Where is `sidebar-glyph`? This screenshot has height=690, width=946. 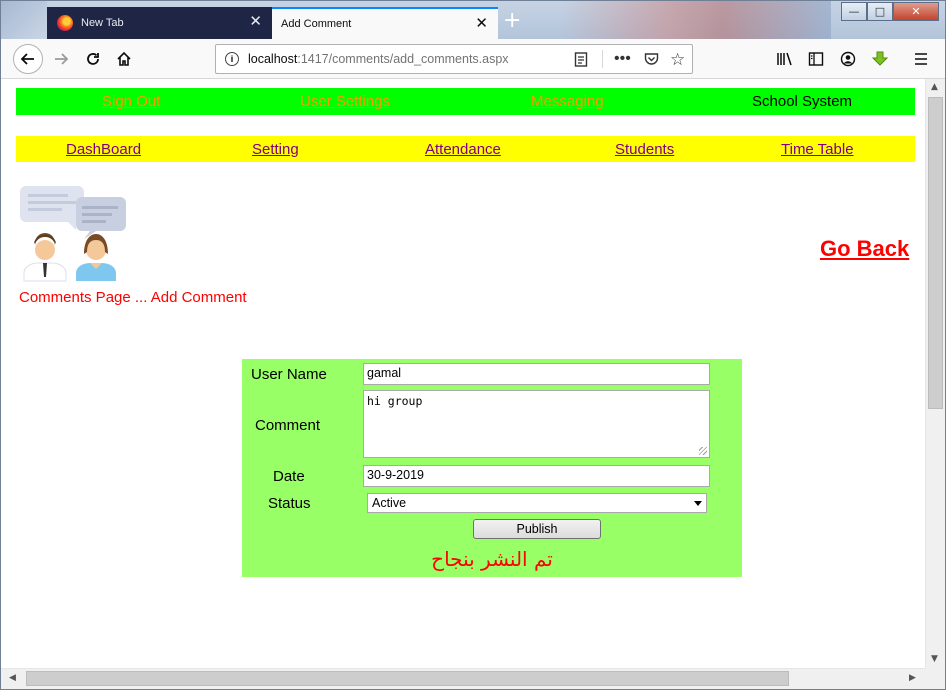 sidebar-glyph is located at coordinates (816, 59).